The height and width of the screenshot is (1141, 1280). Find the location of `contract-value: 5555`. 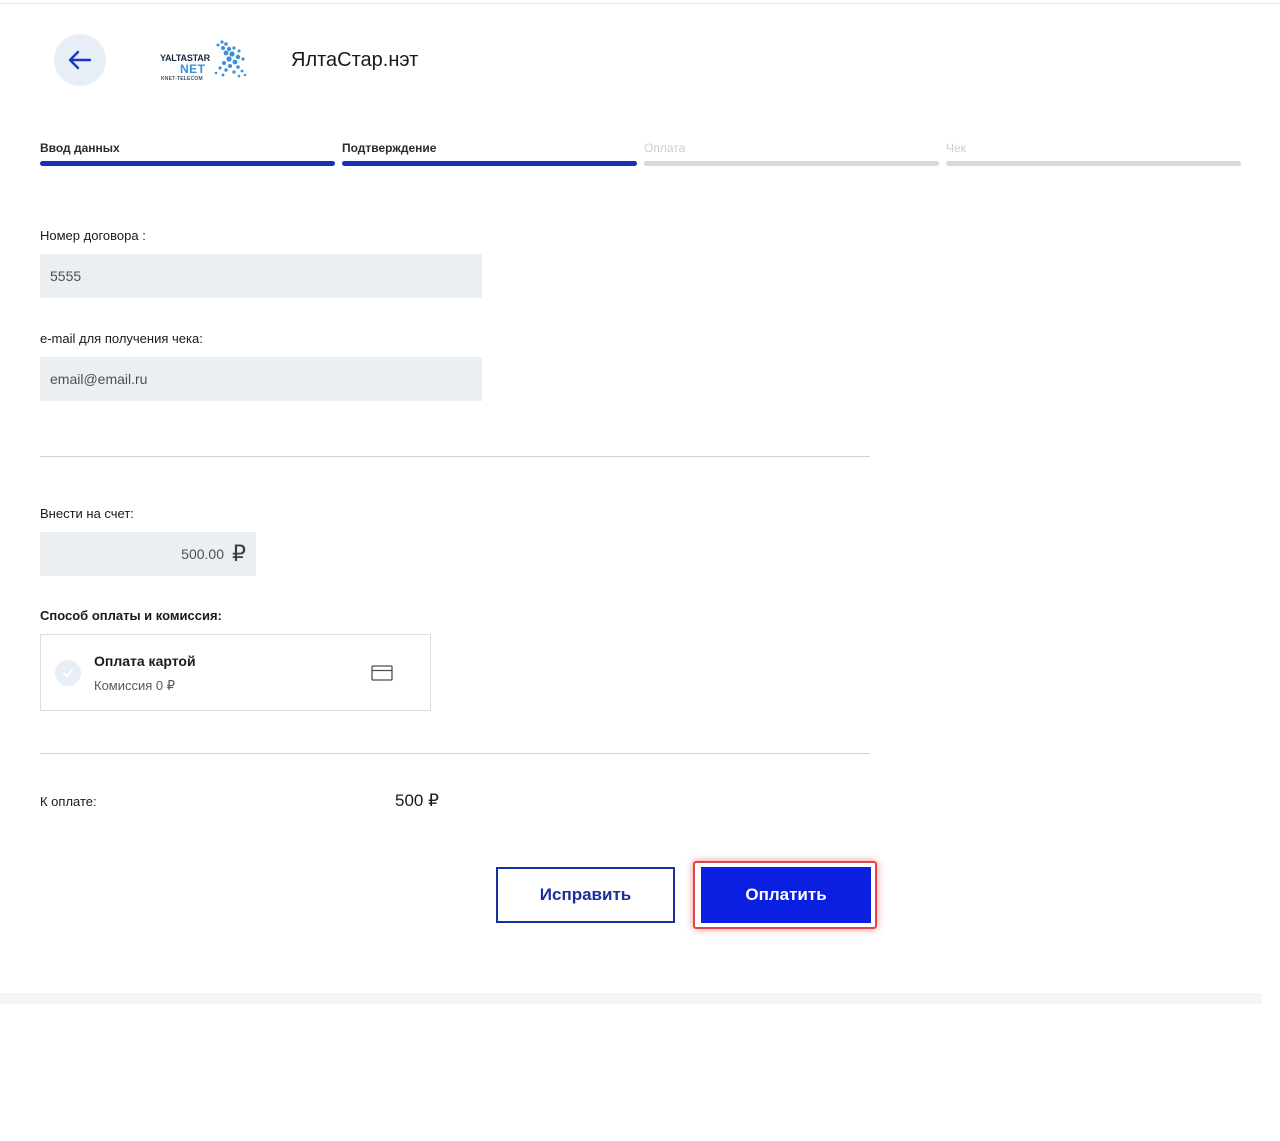

contract-value: 5555 is located at coordinates (66, 276).